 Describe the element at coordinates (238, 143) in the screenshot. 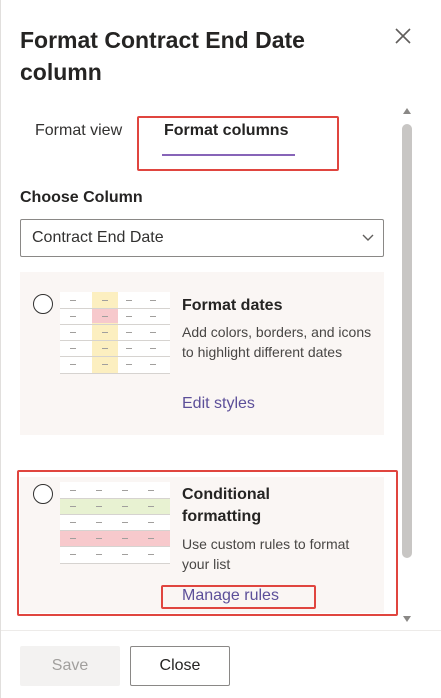

I see `annotation-highlight-tab` at that location.